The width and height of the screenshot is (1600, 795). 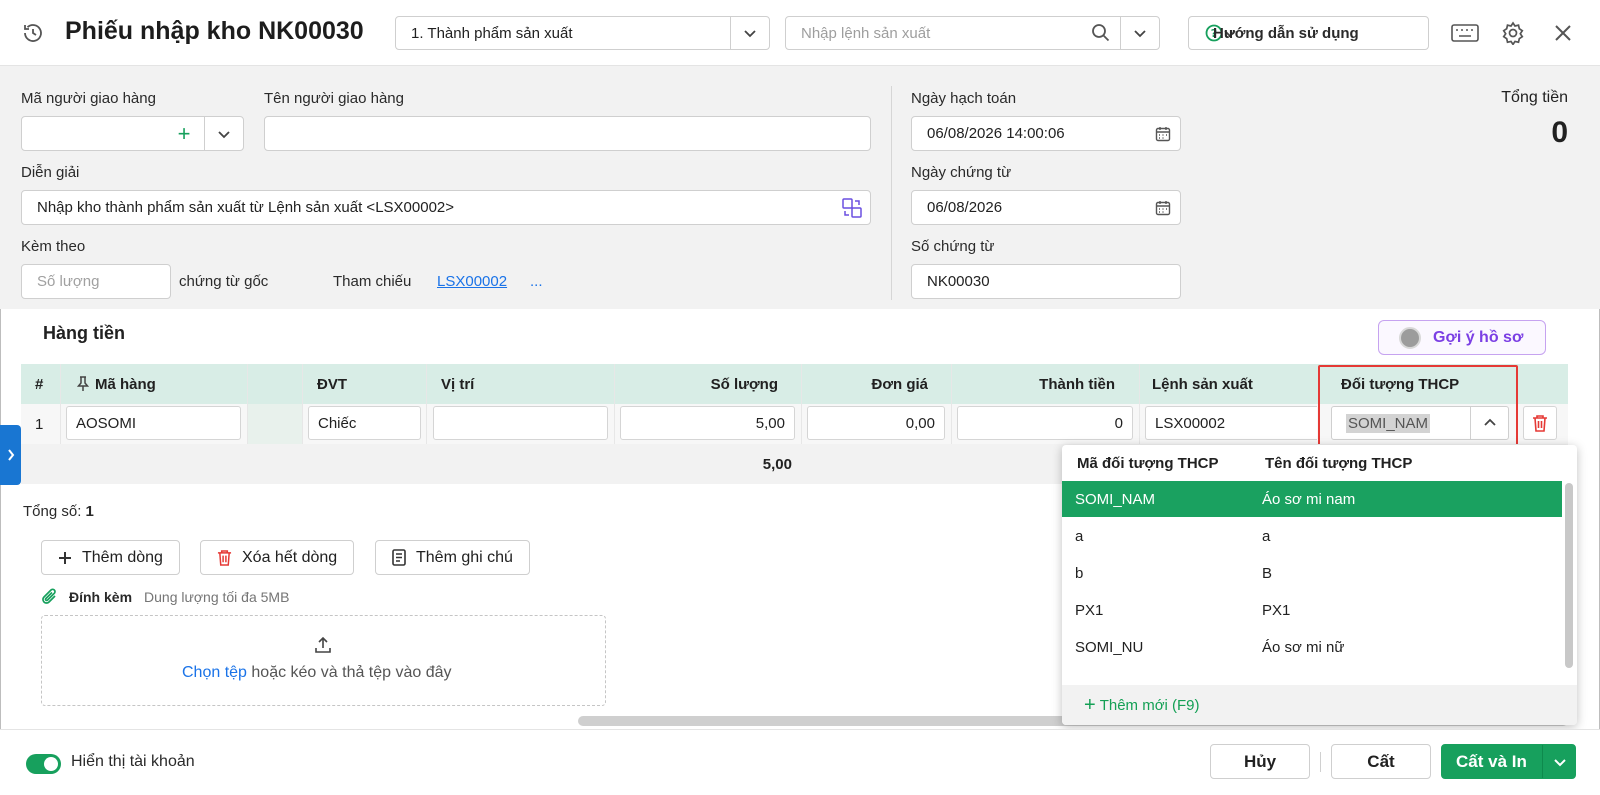 I want to click on suggest-profile-button: Gợi ý hồ sơ, so click(x=1462, y=337).